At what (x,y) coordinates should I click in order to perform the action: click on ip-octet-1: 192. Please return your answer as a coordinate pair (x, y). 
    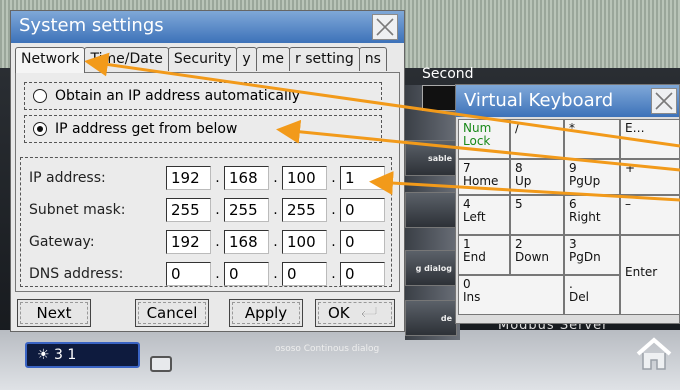
    Looking at the image, I should click on (188, 178).